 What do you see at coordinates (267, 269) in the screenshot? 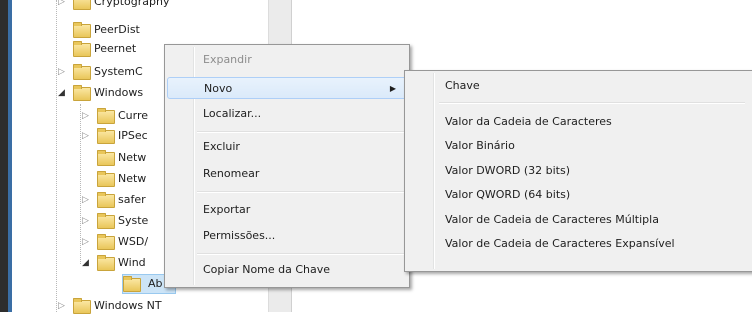
I see `menu-item-label: Copiar Nome da Chave` at bounding box center [267, 269].